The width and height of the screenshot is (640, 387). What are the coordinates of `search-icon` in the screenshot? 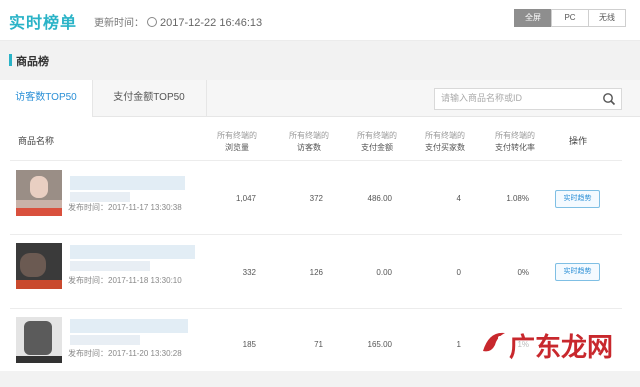 It's located at (609, 99).